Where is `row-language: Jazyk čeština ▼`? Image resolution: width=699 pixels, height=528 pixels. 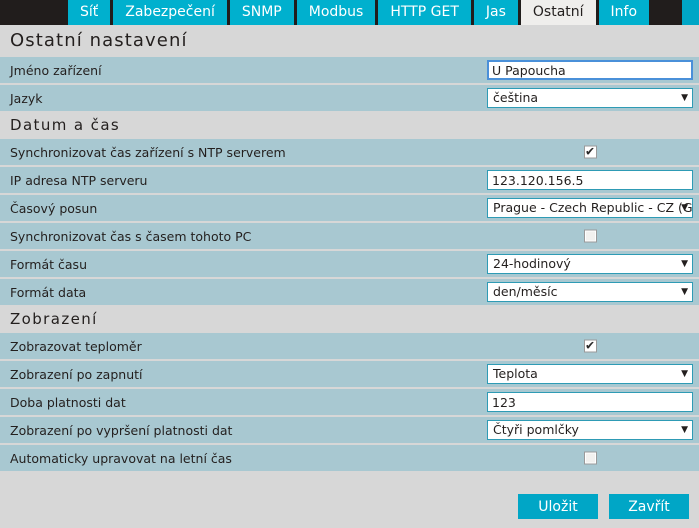
row-language: Jazyk čeština ▼ is located at coordinates (349, 98).